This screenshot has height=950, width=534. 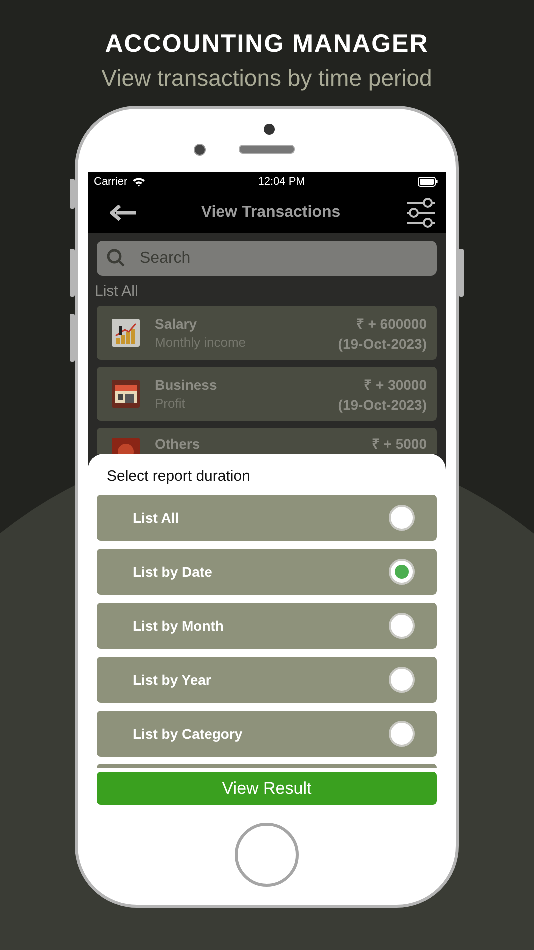 What do you see at coordinates (126, 394) in the screenshot?
I see `shop-icon` at bounding box center [126, 394].